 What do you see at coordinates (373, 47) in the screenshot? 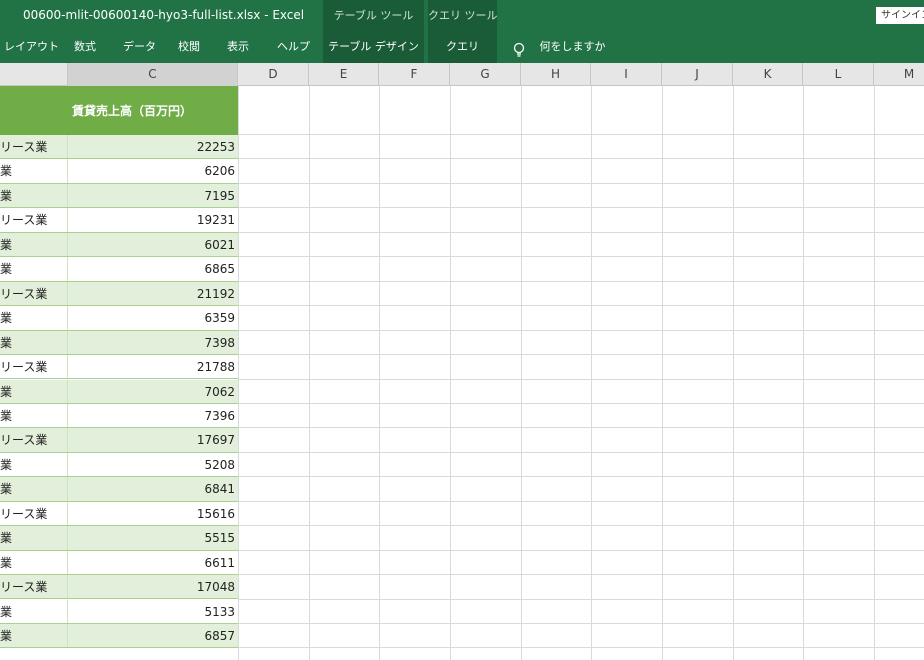
I see `tab-table-design: テーブル デザイン` at bounding box center [373, 47].